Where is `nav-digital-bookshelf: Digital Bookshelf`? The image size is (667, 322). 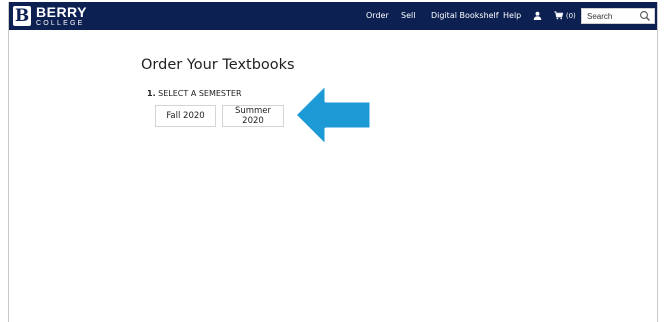 nav-digital-bookshelf: Digital Bookshelf is located at coordinates (465, 16).